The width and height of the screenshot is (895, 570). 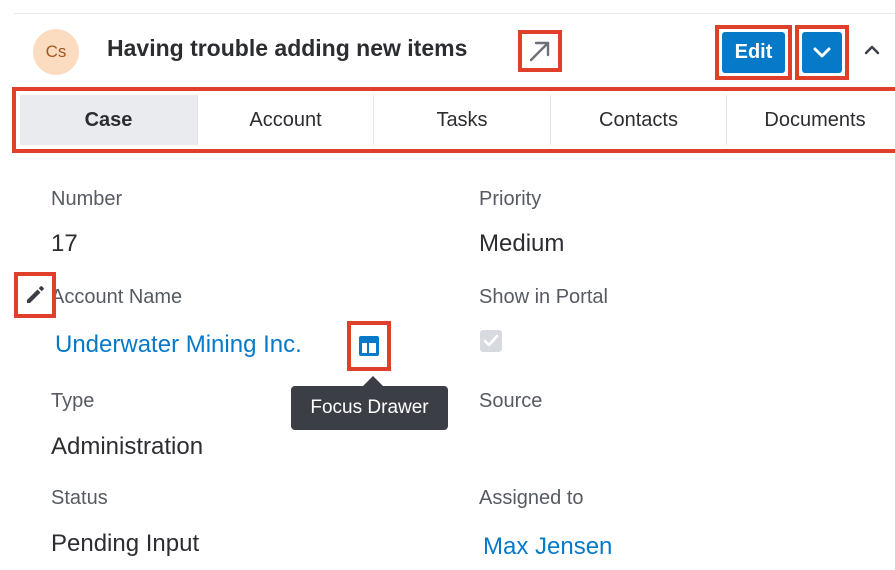 I want to click on module-avatar: Cs, so click(x=56, y=52).